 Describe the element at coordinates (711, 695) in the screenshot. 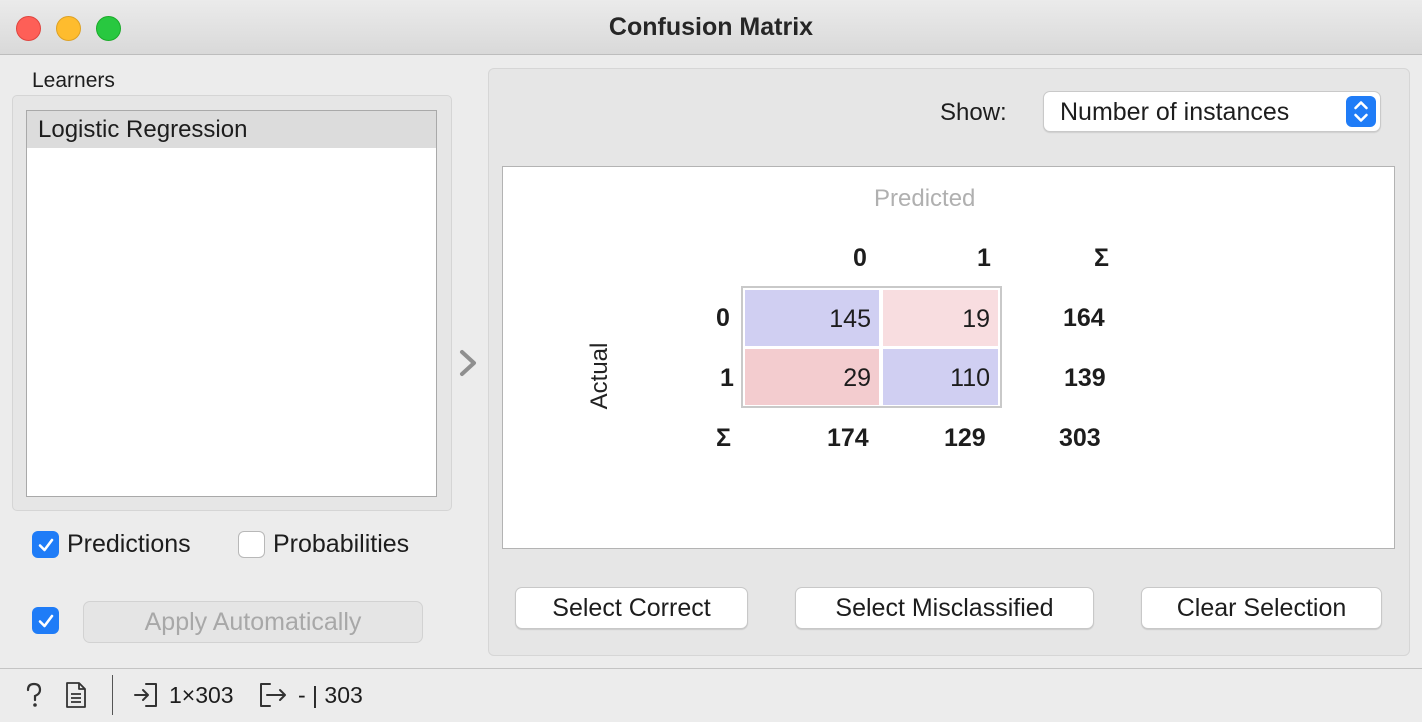

I see `status-bar: 1×303 - | 303` at that location.